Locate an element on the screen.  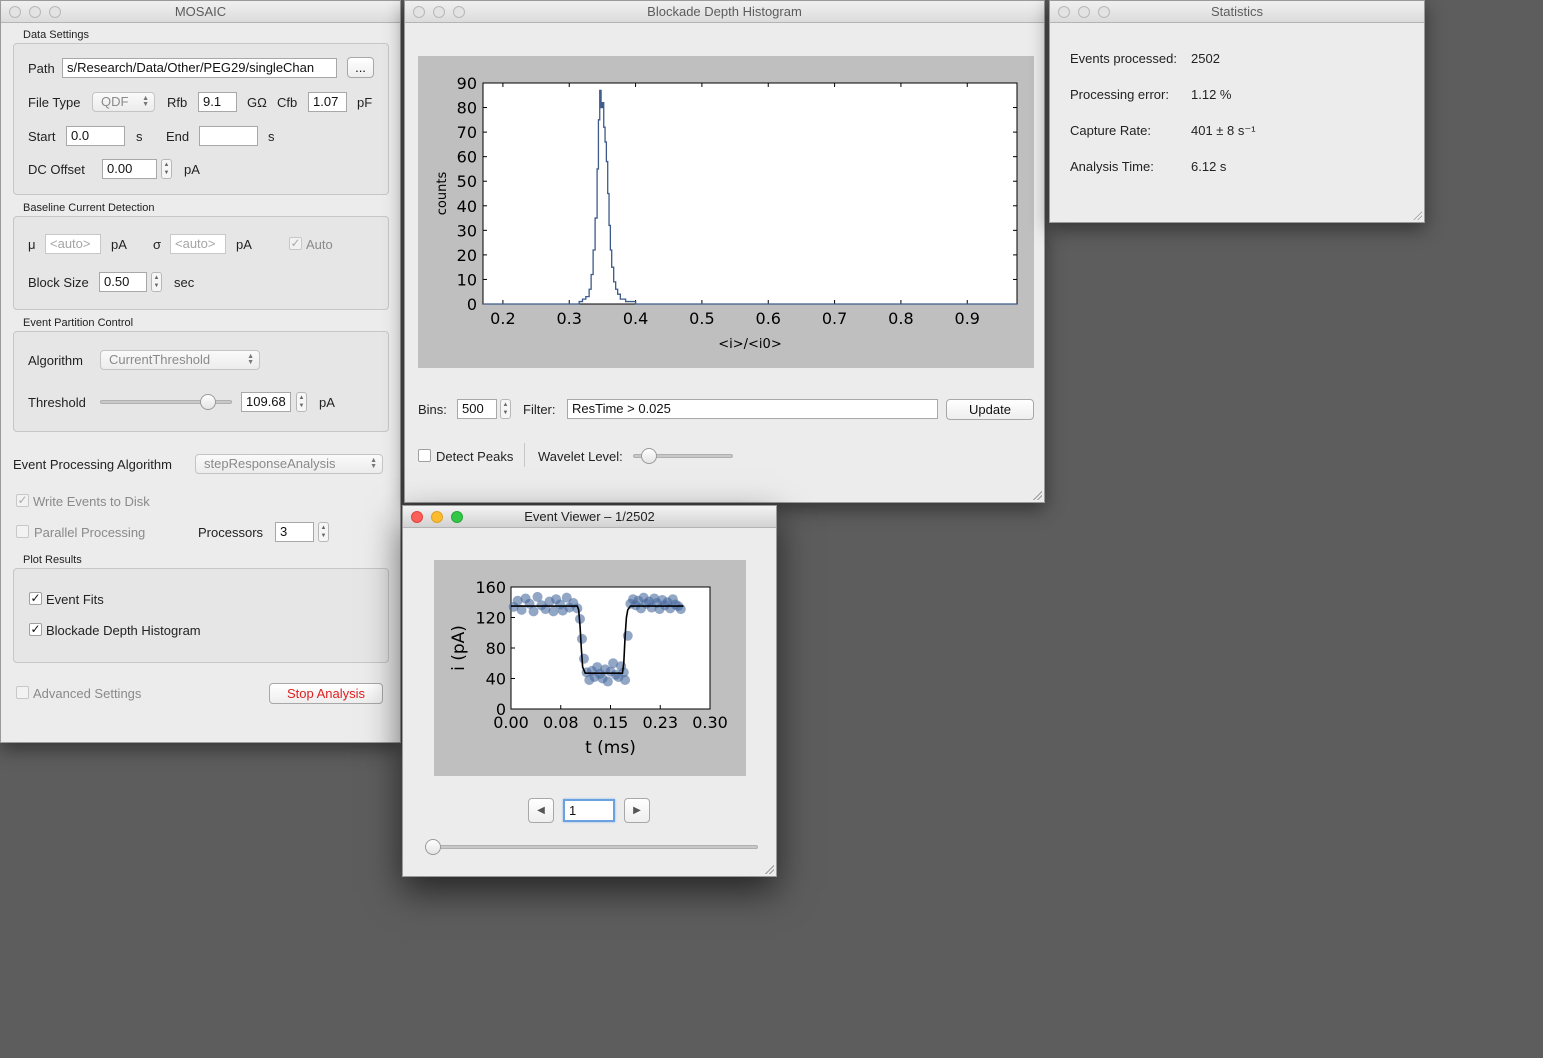
x-tick-label: 0.9 is located at coordinates (967, 318).